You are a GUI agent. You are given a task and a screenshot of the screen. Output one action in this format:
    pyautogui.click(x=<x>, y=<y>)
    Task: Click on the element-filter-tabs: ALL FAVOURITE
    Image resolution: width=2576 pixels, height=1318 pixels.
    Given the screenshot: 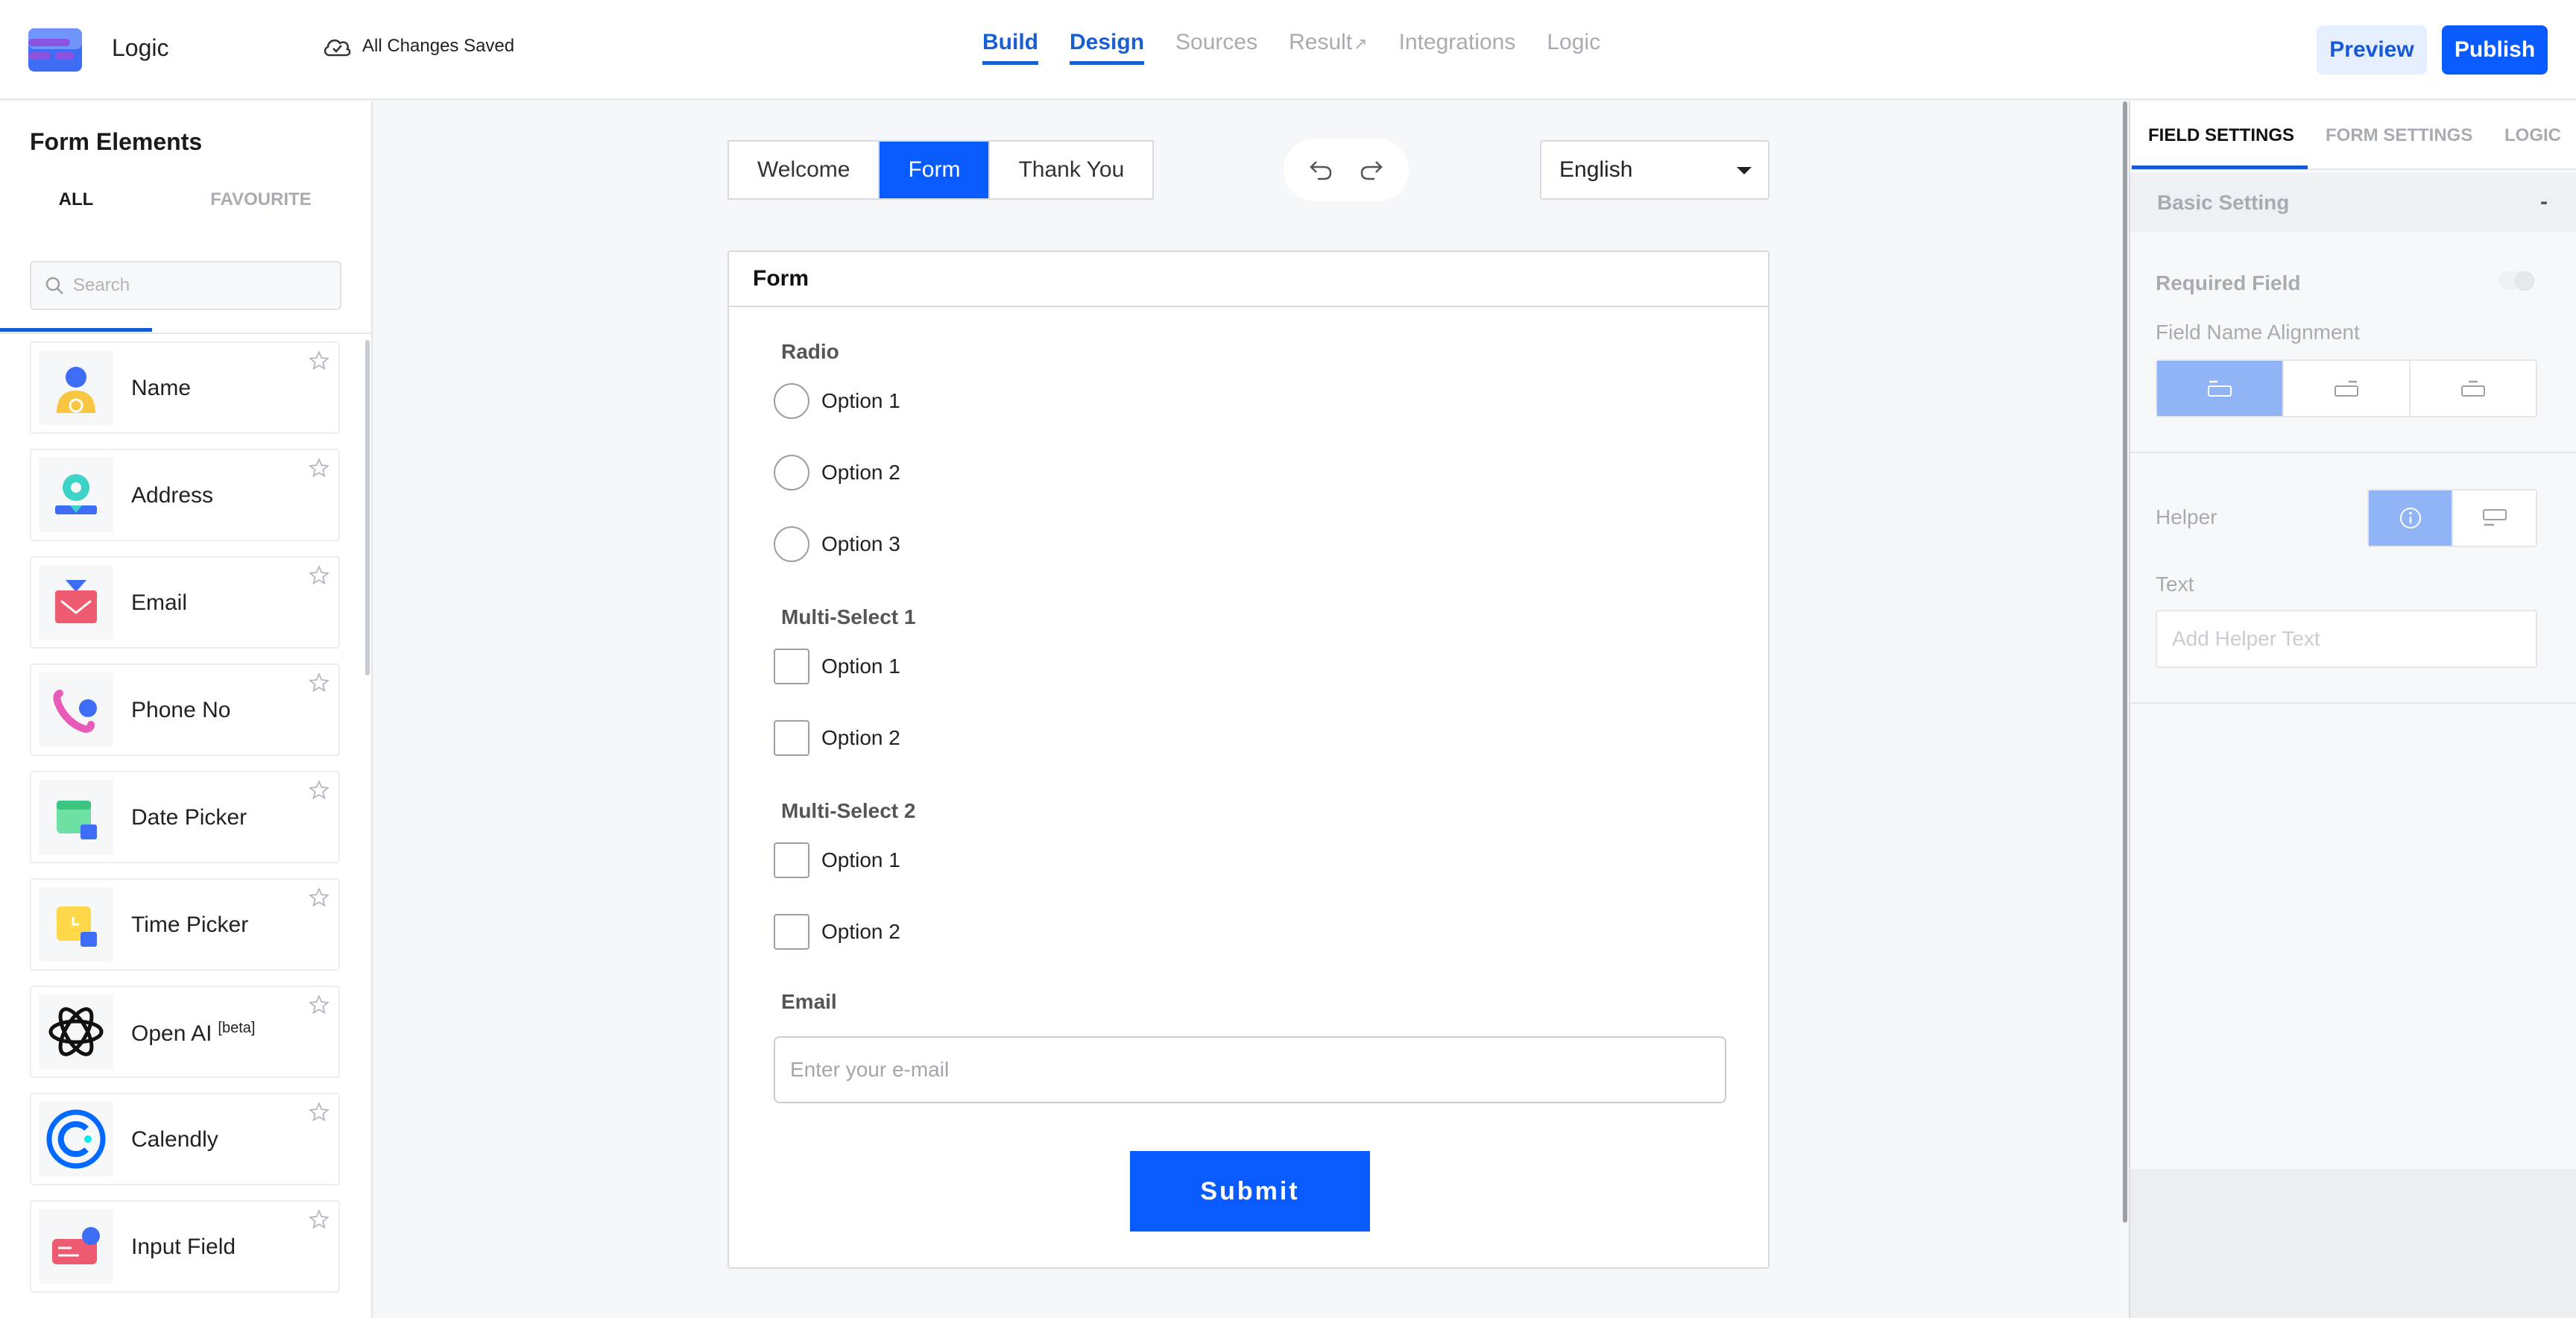 What is the action you would take?
    pyautogui.click(x=185, y=257)
    